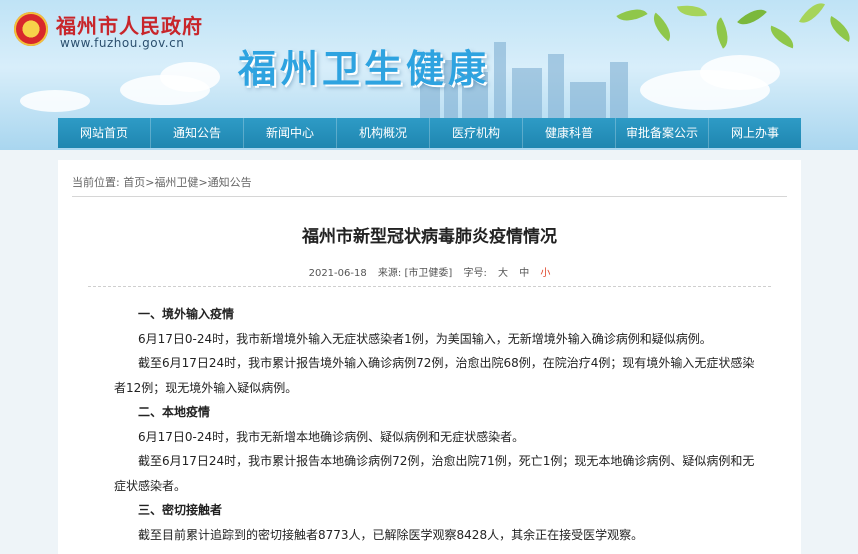 The width and height of the screenshot is (858, 554). What do you see at coordinates (545, 273) in the screenshot?
I see `font-size-small-button: 小` at bounding box center [545, 273].